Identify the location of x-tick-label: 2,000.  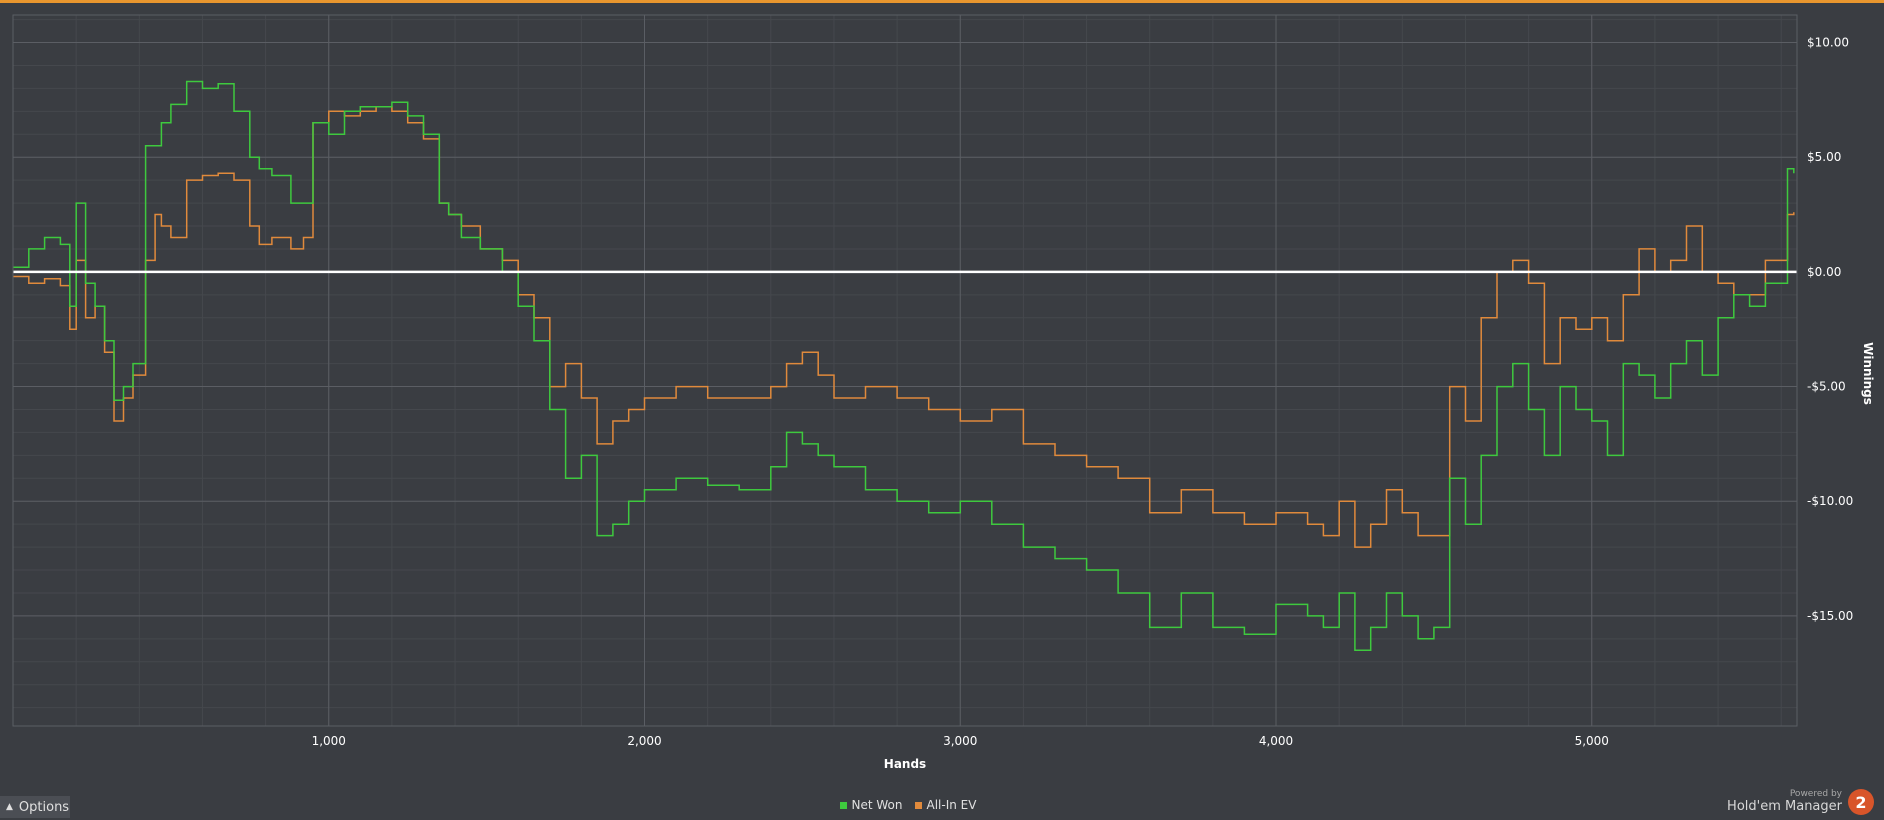
(644, 741).